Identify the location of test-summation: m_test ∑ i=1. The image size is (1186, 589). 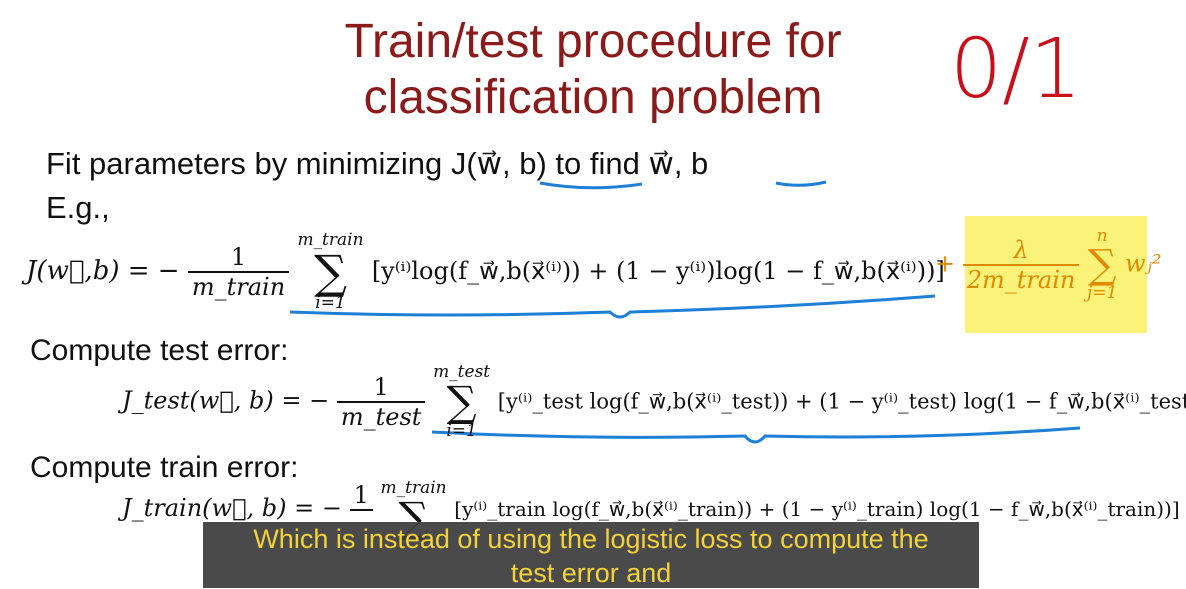
(461, 402).